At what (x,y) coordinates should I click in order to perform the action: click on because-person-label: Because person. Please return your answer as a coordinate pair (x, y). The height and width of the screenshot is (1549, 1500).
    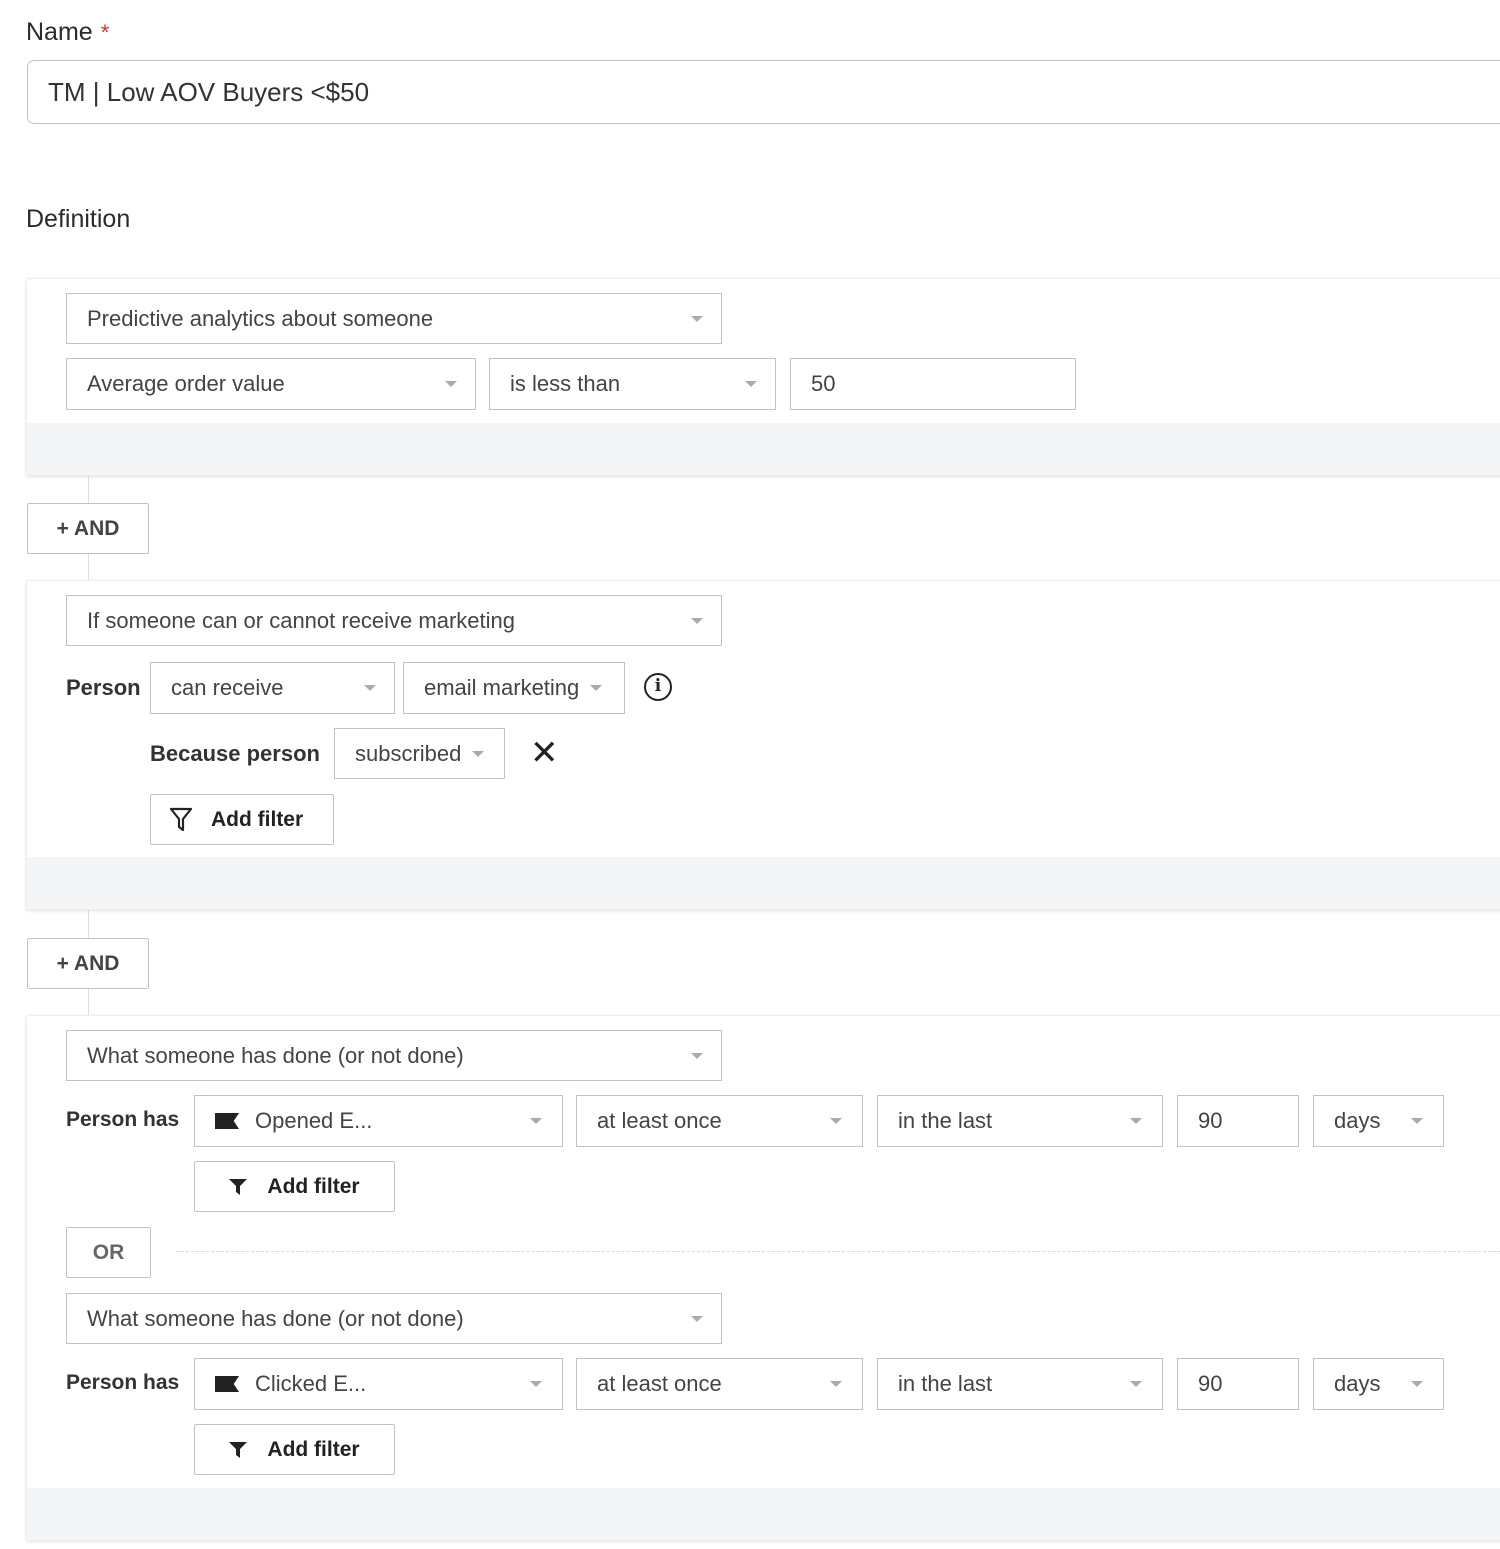
    Looking at the image, I should click on (235, 753).